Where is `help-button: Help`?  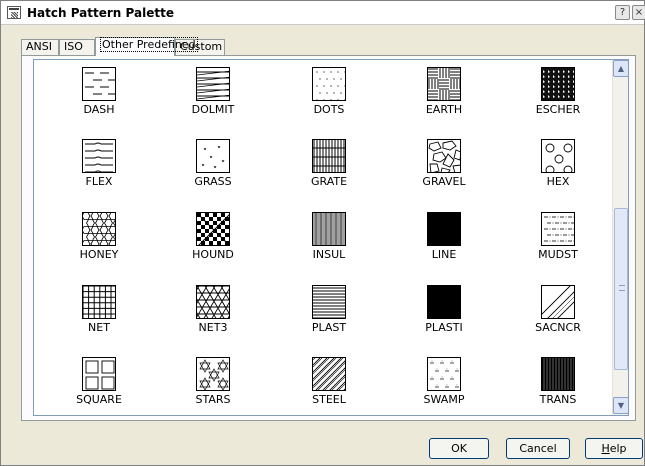
help-button: Help is located at coordinates (614, 448).